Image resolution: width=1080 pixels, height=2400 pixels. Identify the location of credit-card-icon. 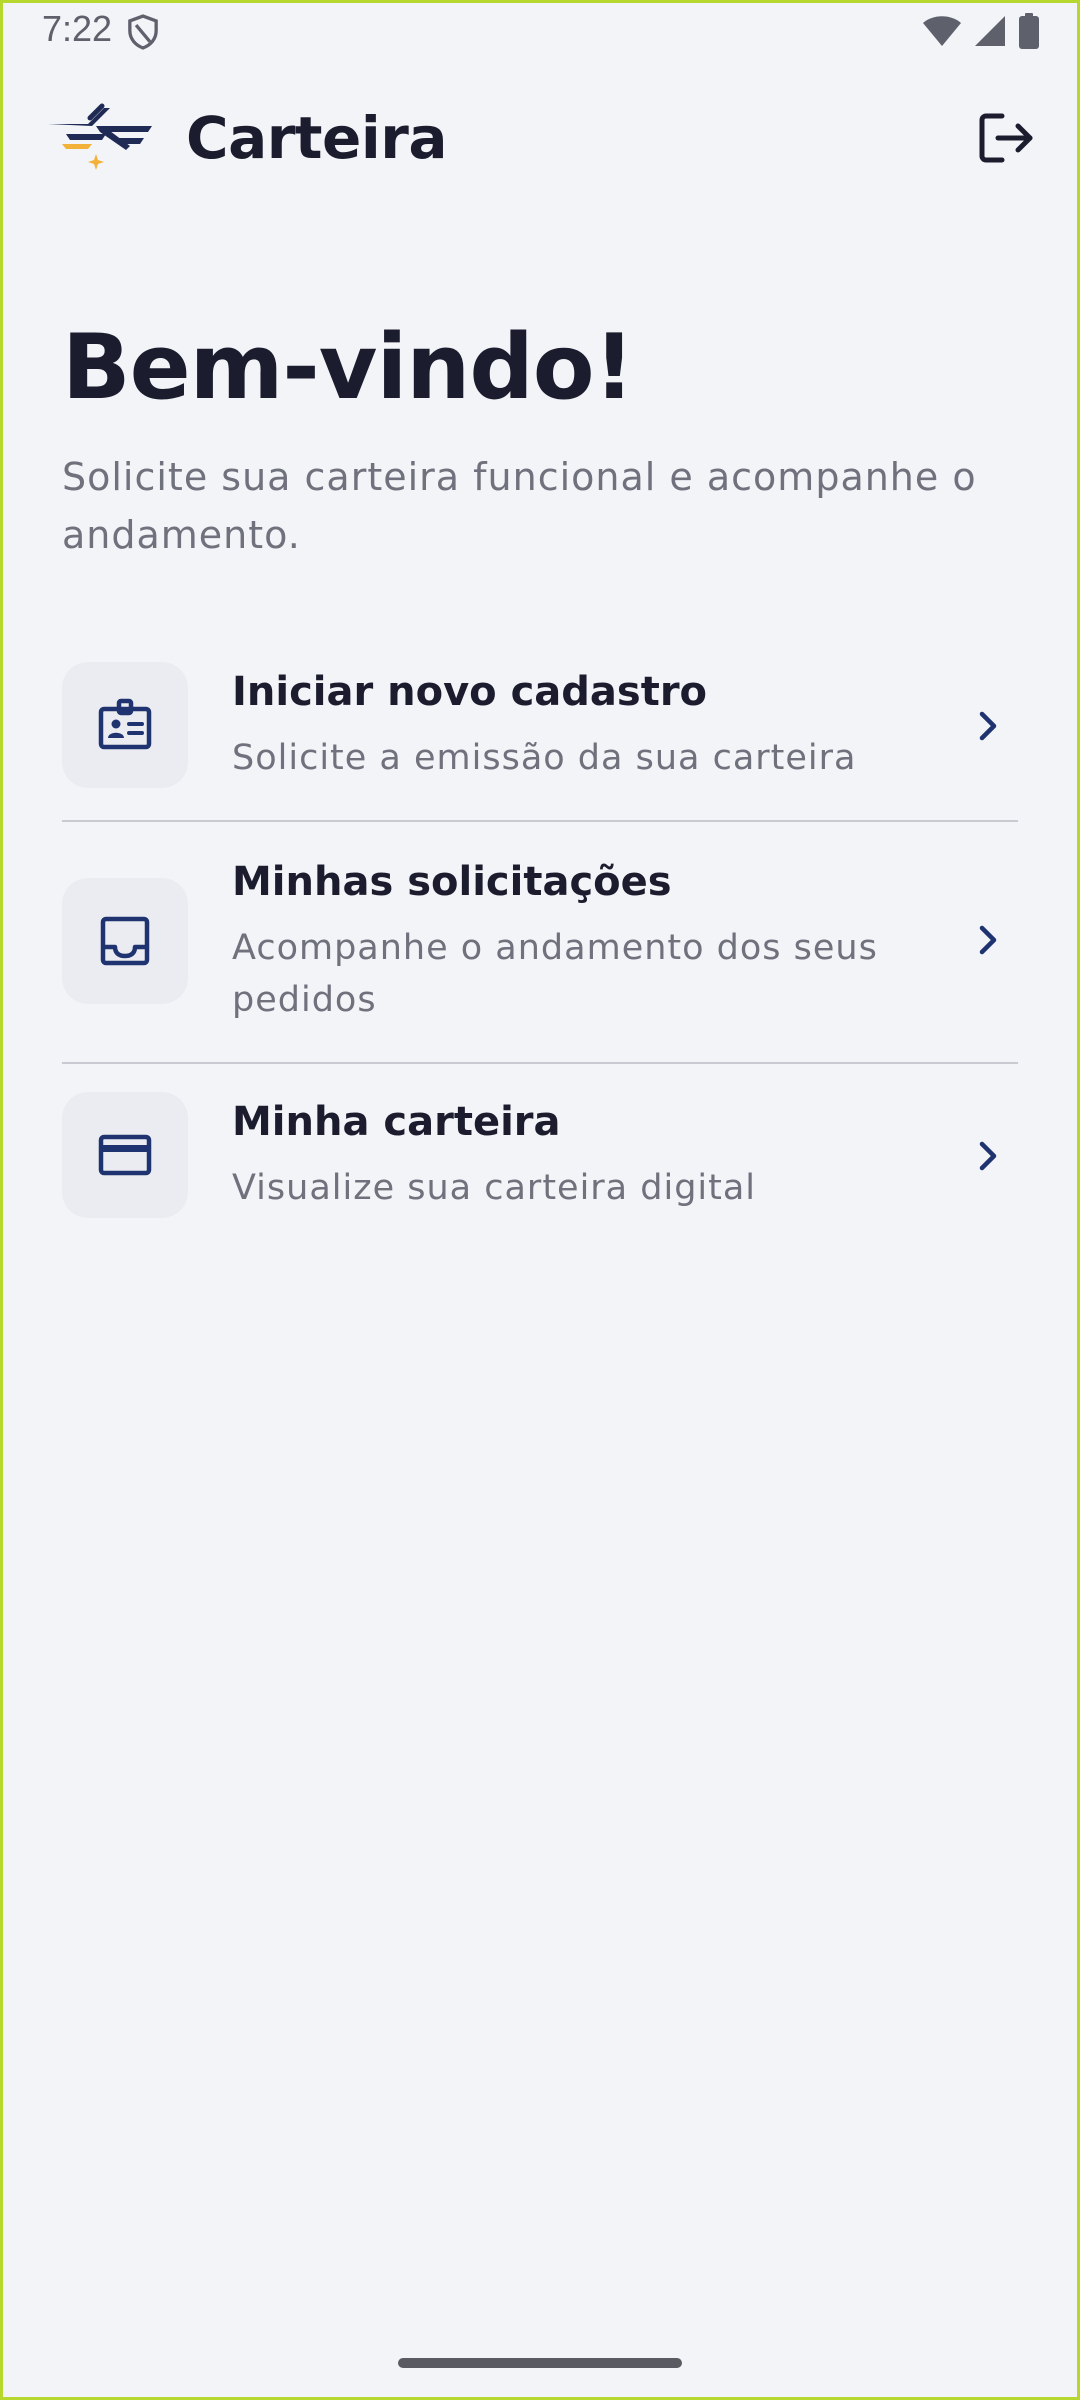
(125, 1155).